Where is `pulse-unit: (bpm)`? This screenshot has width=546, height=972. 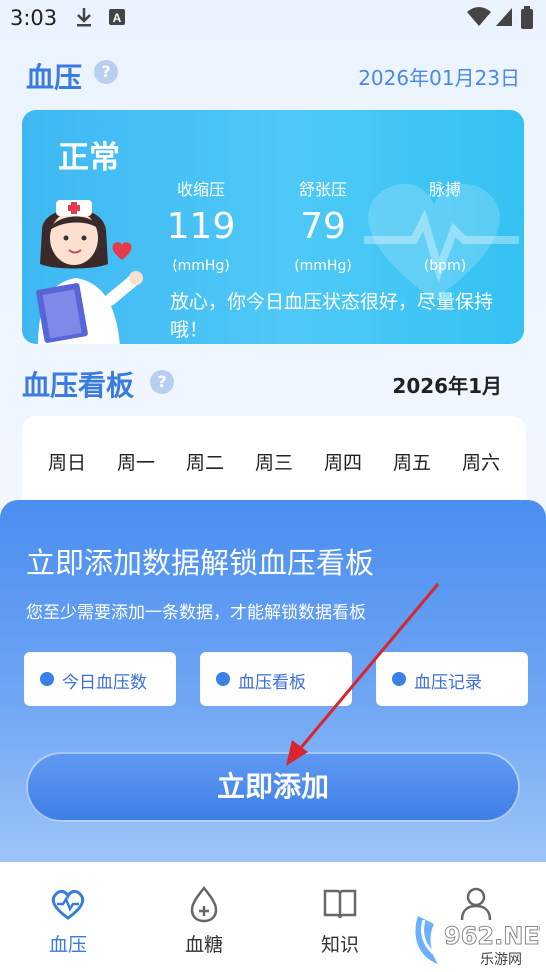 pulse-unit: (bpm) is located at coordinates (445, 266).